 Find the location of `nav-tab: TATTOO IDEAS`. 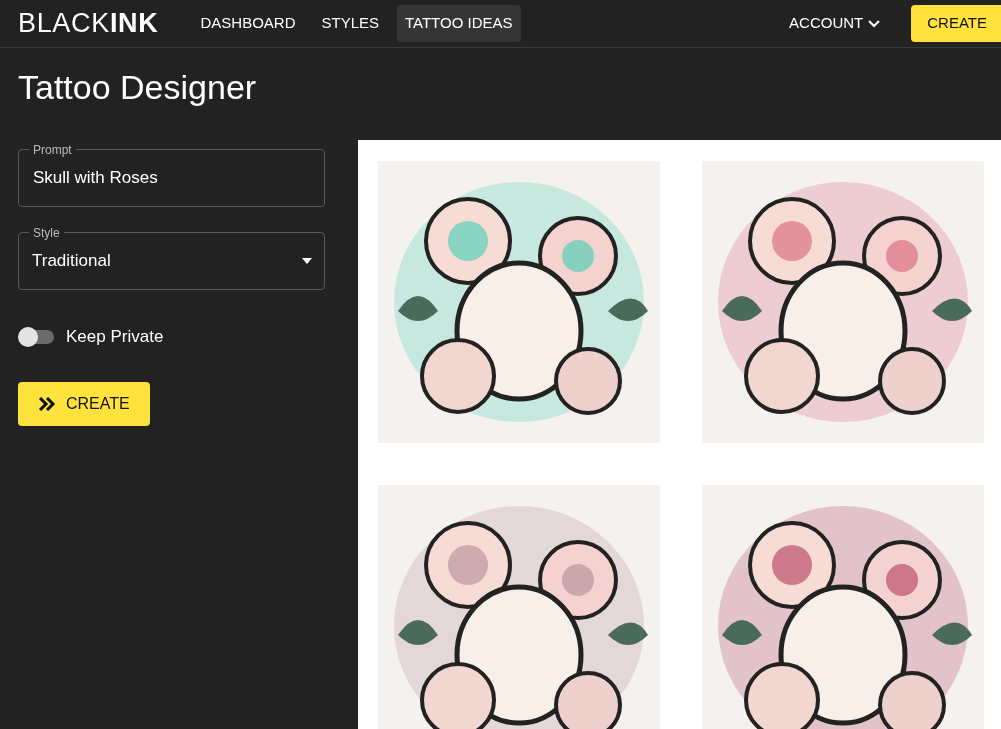

nav-tab: TATTOO IDEAS is located at coordinates (459, 23).